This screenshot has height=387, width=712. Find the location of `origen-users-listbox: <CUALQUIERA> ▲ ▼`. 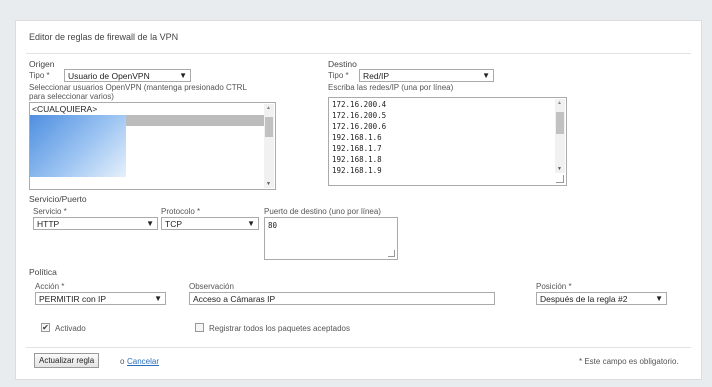

origen-users-listbox: <CUALQUIERA> ▲ ▼ is located at coordinates (152, 146).